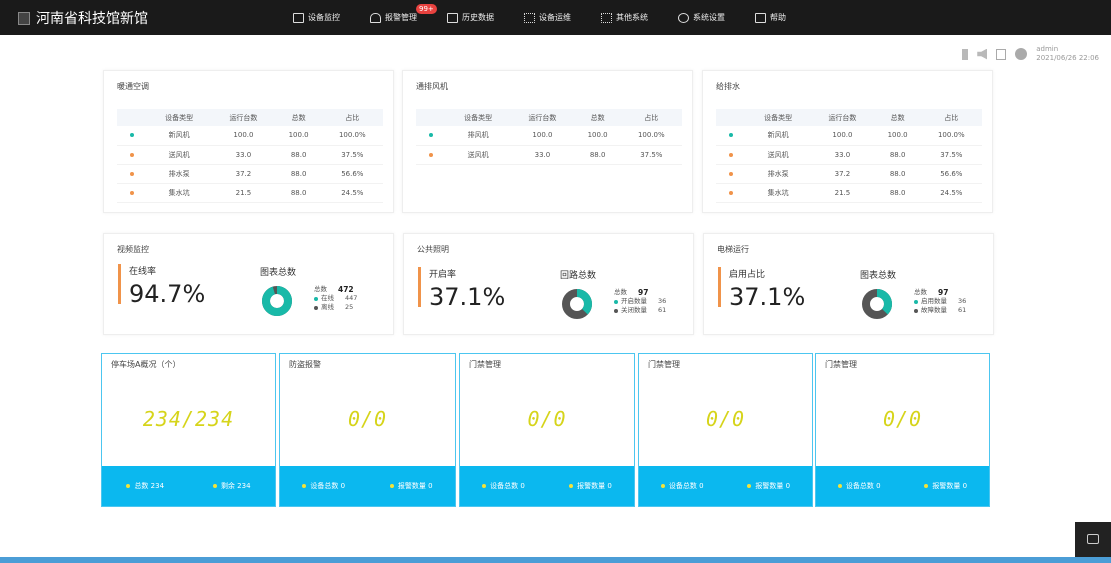 Image resolution: width=1111 pixels, height=563 pixels. I want to click on alarm-count-badge: 99+, so click(426, 9).